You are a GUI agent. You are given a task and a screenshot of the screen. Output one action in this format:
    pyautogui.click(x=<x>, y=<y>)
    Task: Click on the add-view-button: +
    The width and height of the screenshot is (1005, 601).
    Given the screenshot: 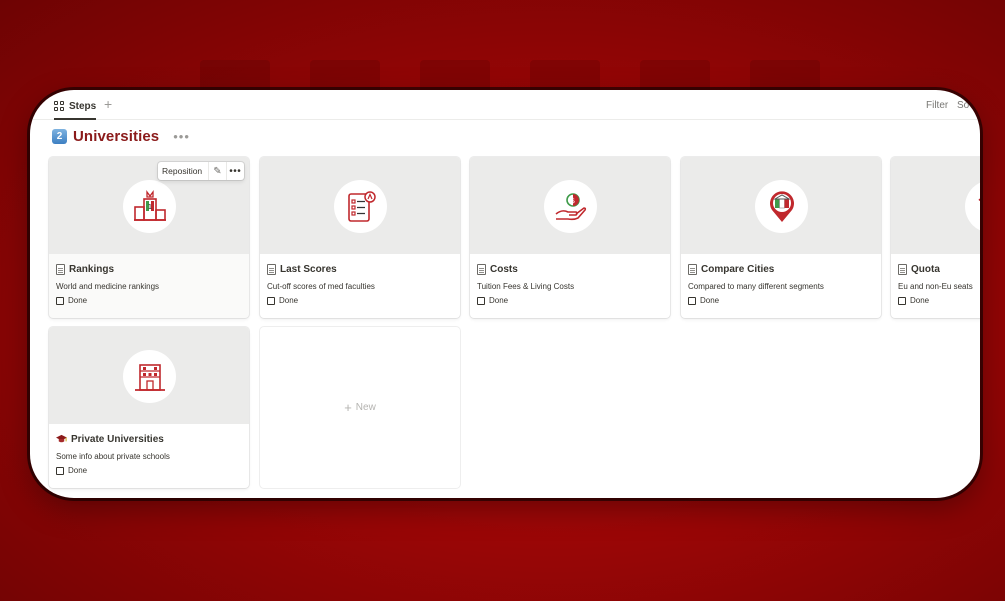 What is the action you would take?
    pyautogui.click(x=108, y=104)
    